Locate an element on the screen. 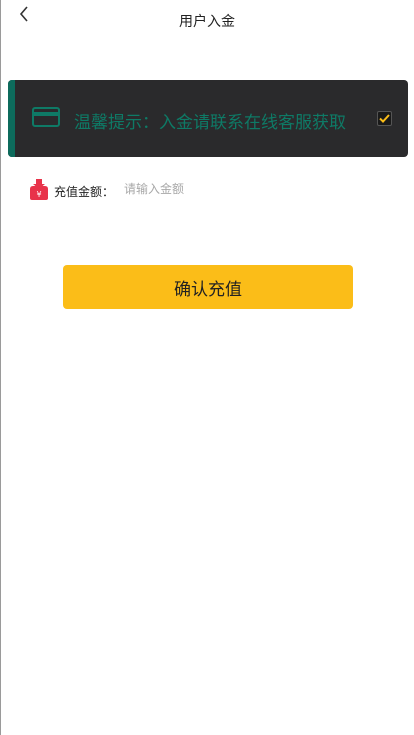 This screenshot has height=735, width=414. window-border is located at coordinates (0, 367).